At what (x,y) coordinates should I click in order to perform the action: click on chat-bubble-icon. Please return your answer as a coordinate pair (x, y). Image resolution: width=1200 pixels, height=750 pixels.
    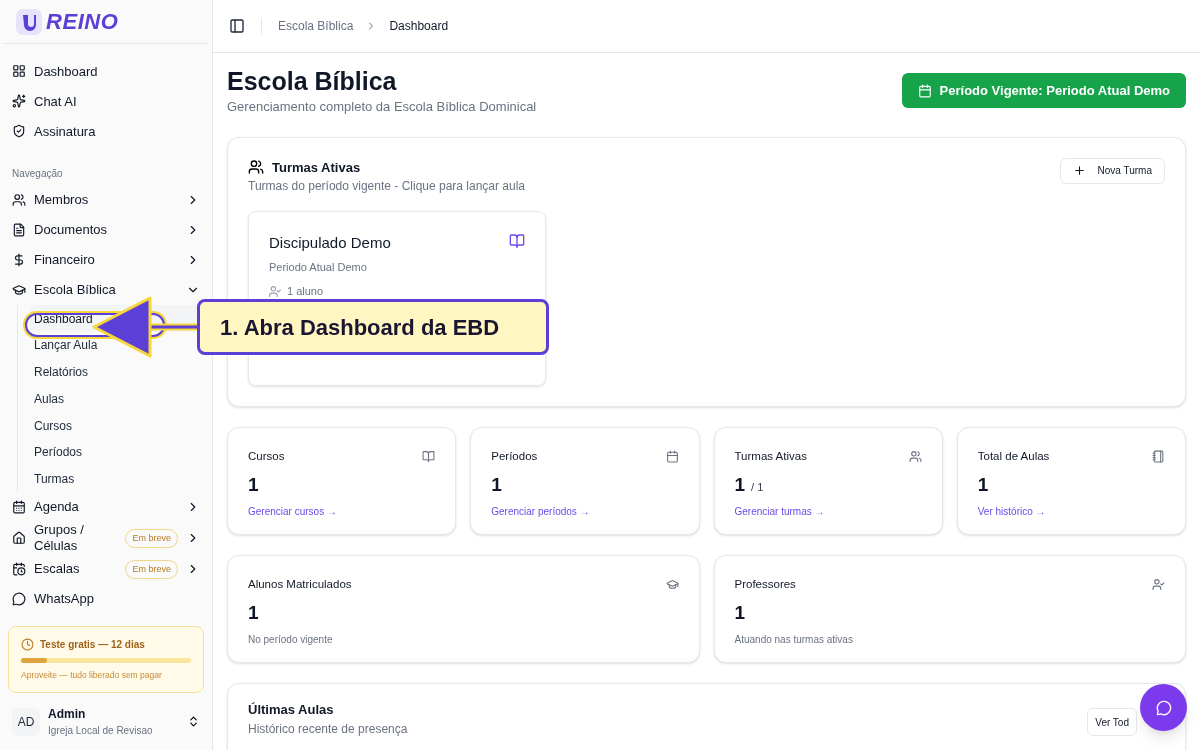
    Looking at the image, I should click on (1163, 707).